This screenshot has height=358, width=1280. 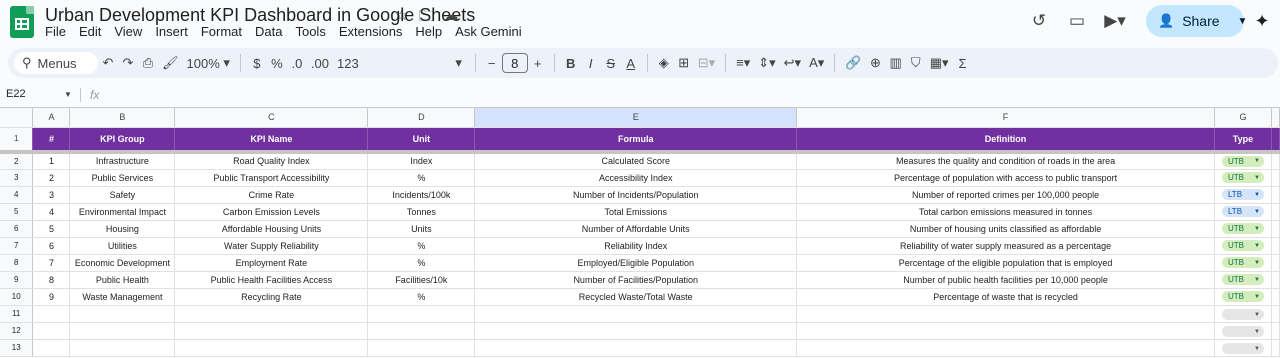 What do you see at coordinates (128, 63) in the screenshot?
I see `redo-icon: ↷` at bounding box center [128, 63].